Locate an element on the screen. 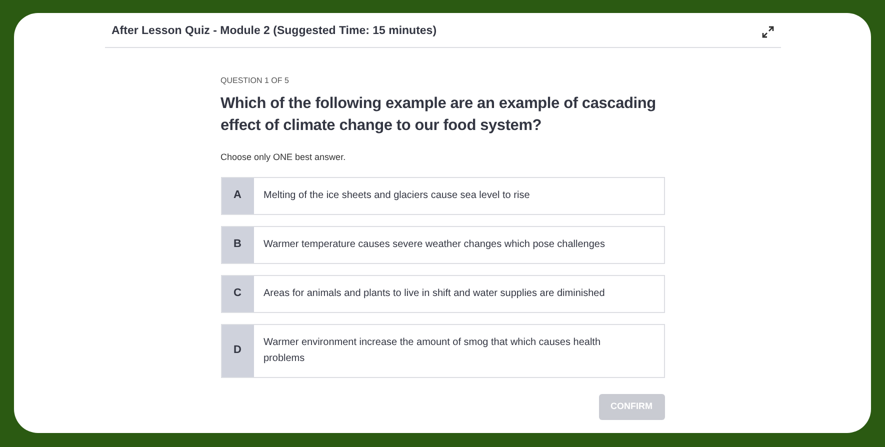 The height and width of the screenshot is (447, 885). option-letter: C is located at coordinates (238, 294).